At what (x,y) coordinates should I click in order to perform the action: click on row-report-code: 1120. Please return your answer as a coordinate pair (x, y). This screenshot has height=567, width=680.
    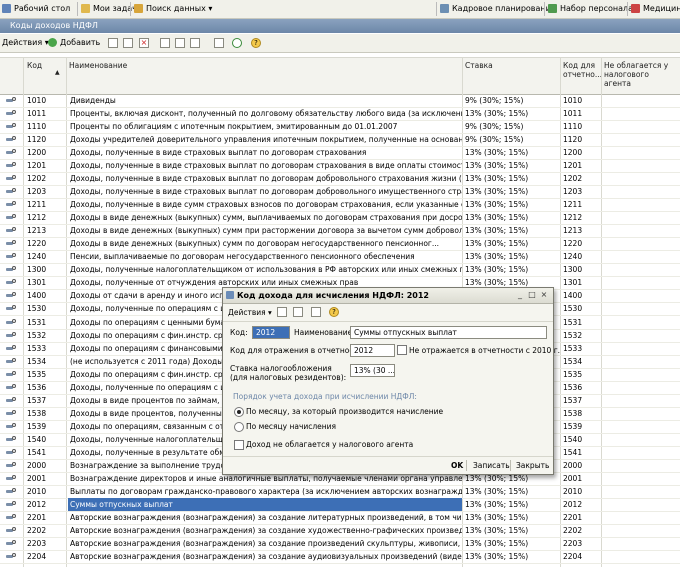
    Looking at the image, I should click on (573, 140).